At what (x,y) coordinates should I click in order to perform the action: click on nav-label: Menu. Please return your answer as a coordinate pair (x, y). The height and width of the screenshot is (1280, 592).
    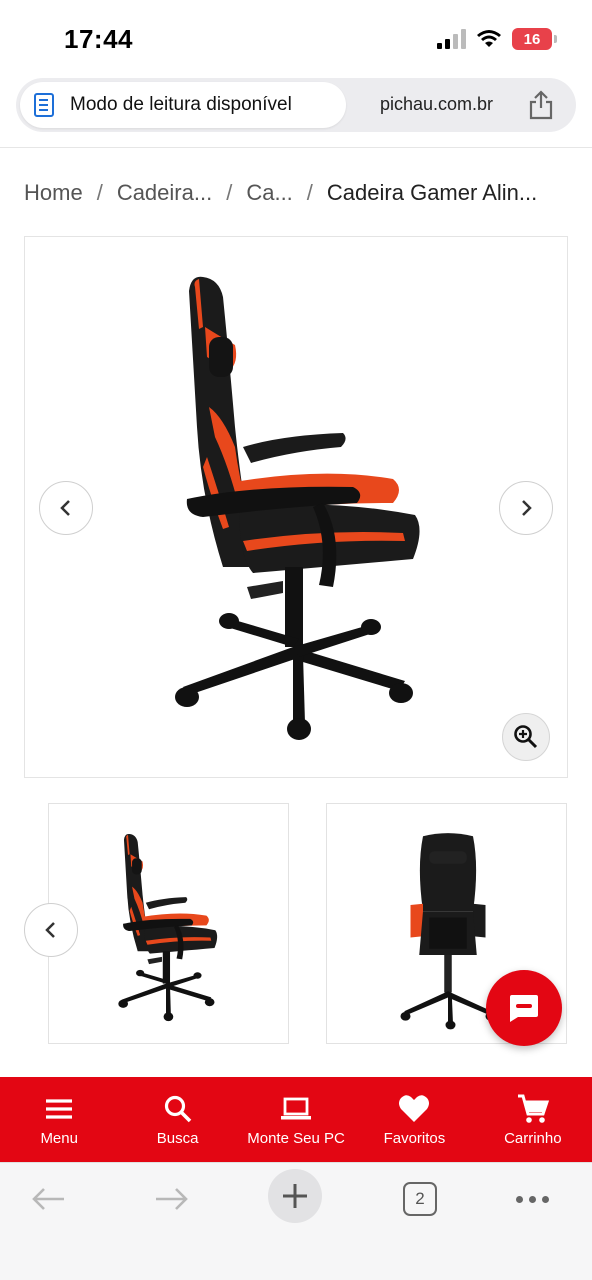
    Looking at the image, I should click on (59, 1138).